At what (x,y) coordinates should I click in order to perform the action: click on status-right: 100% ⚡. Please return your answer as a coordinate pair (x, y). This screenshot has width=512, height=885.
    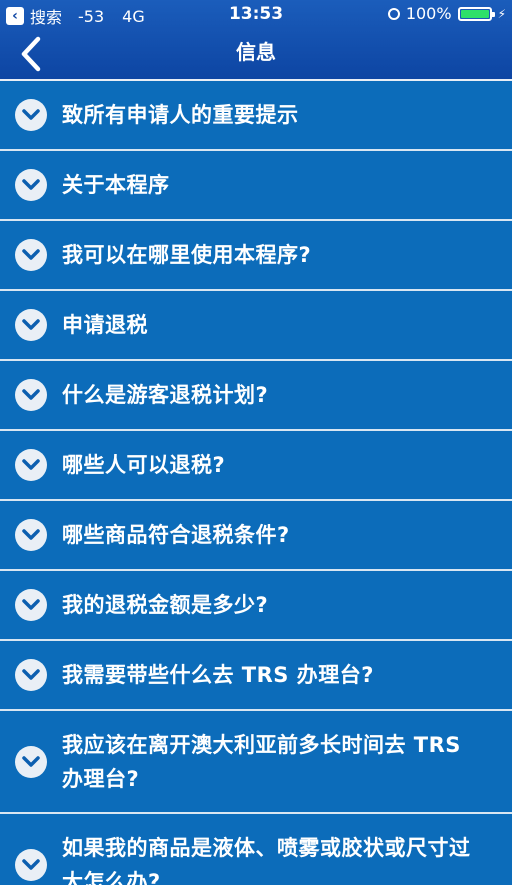
    Looking at the image, I should click on (446, 13).